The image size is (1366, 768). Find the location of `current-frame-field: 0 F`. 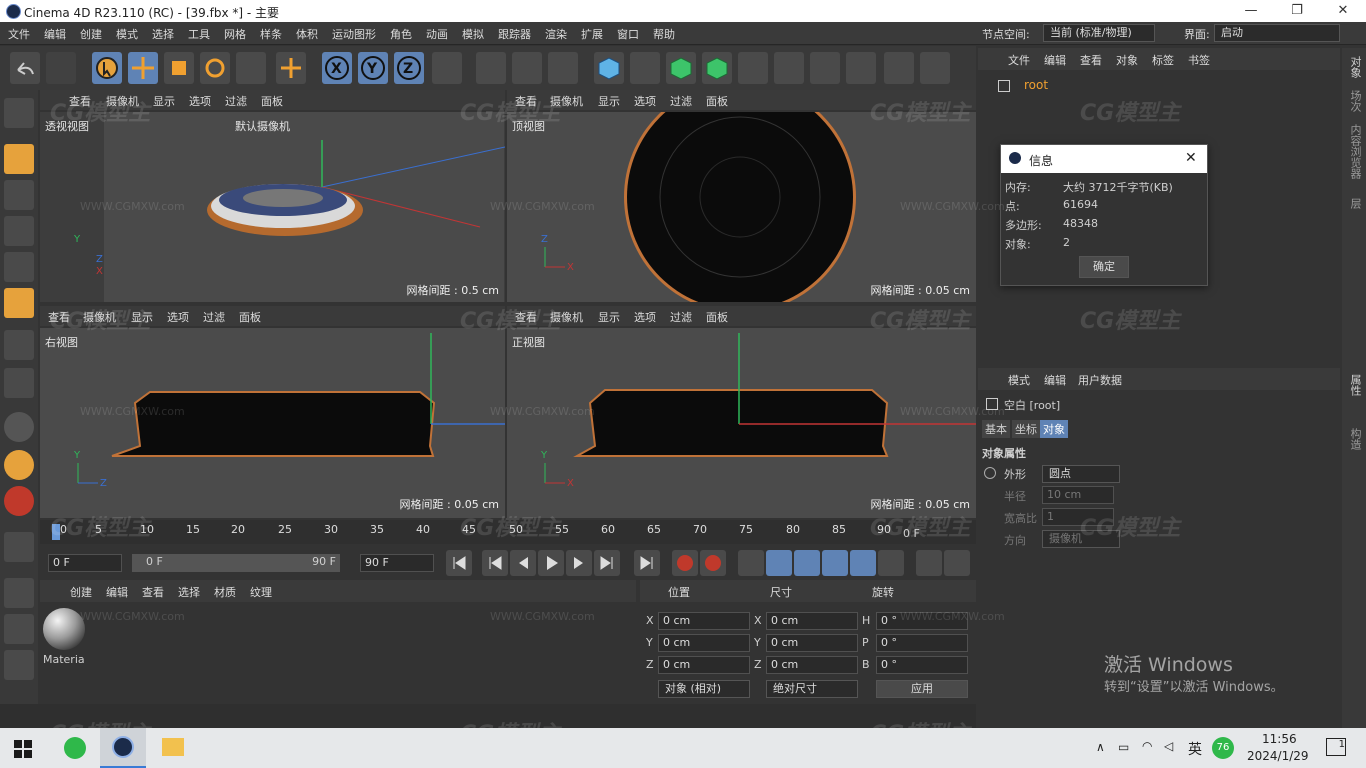

current-frame-field: 0 F is located at coordinates (85, 563).